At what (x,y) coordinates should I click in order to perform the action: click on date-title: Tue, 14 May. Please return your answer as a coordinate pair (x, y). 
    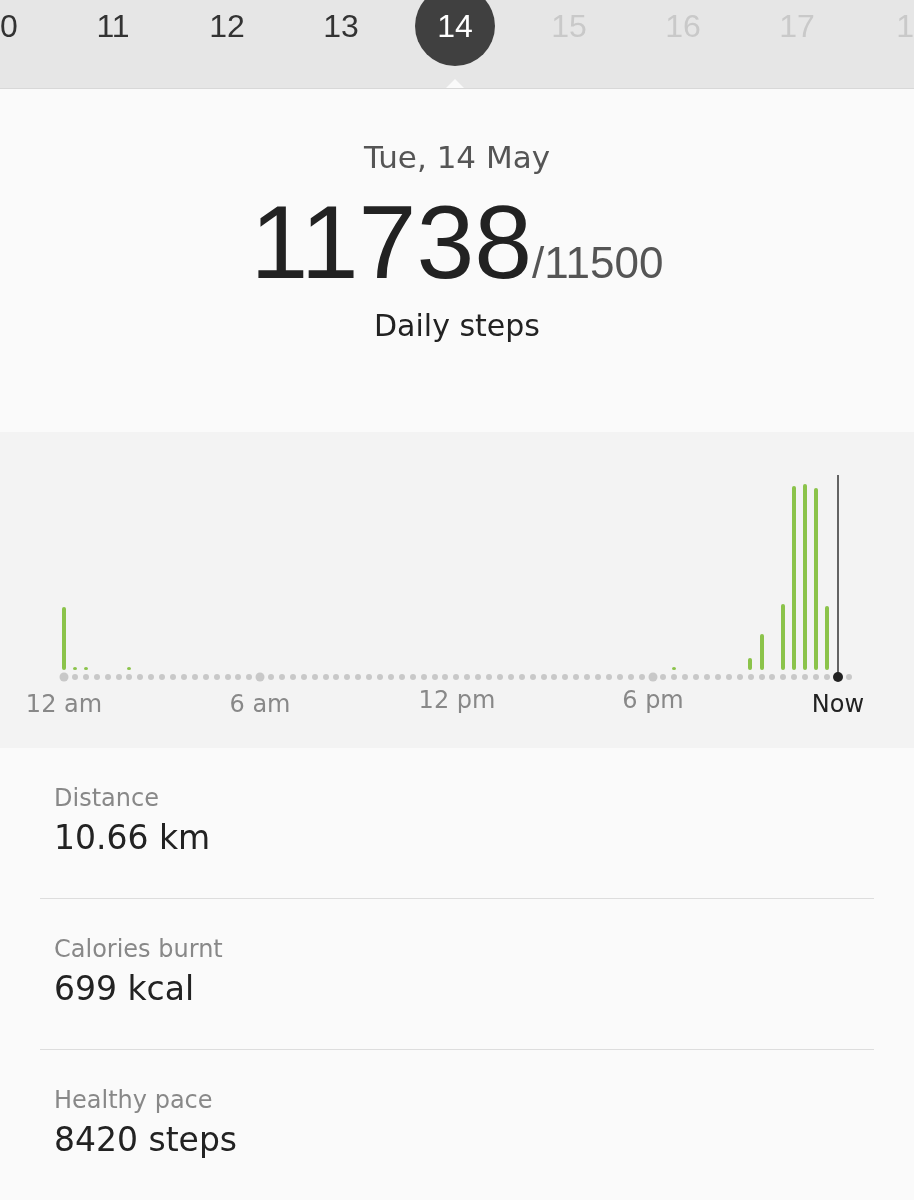
    Looking at the image, I should click on (456, 157).